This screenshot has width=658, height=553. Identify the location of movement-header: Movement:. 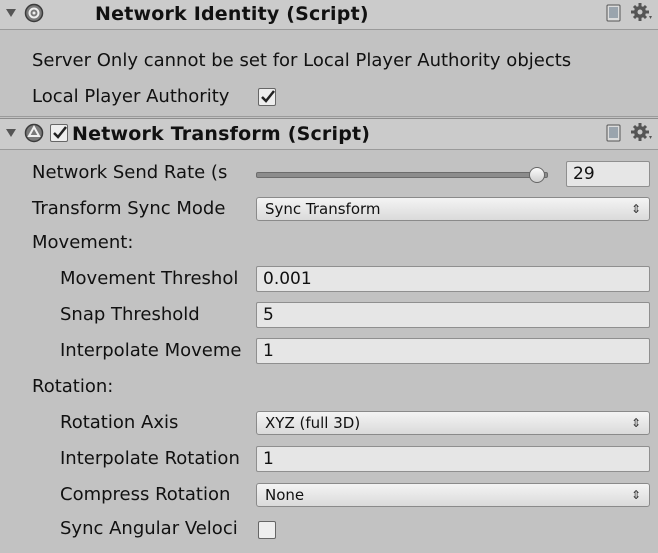
(83, 242).